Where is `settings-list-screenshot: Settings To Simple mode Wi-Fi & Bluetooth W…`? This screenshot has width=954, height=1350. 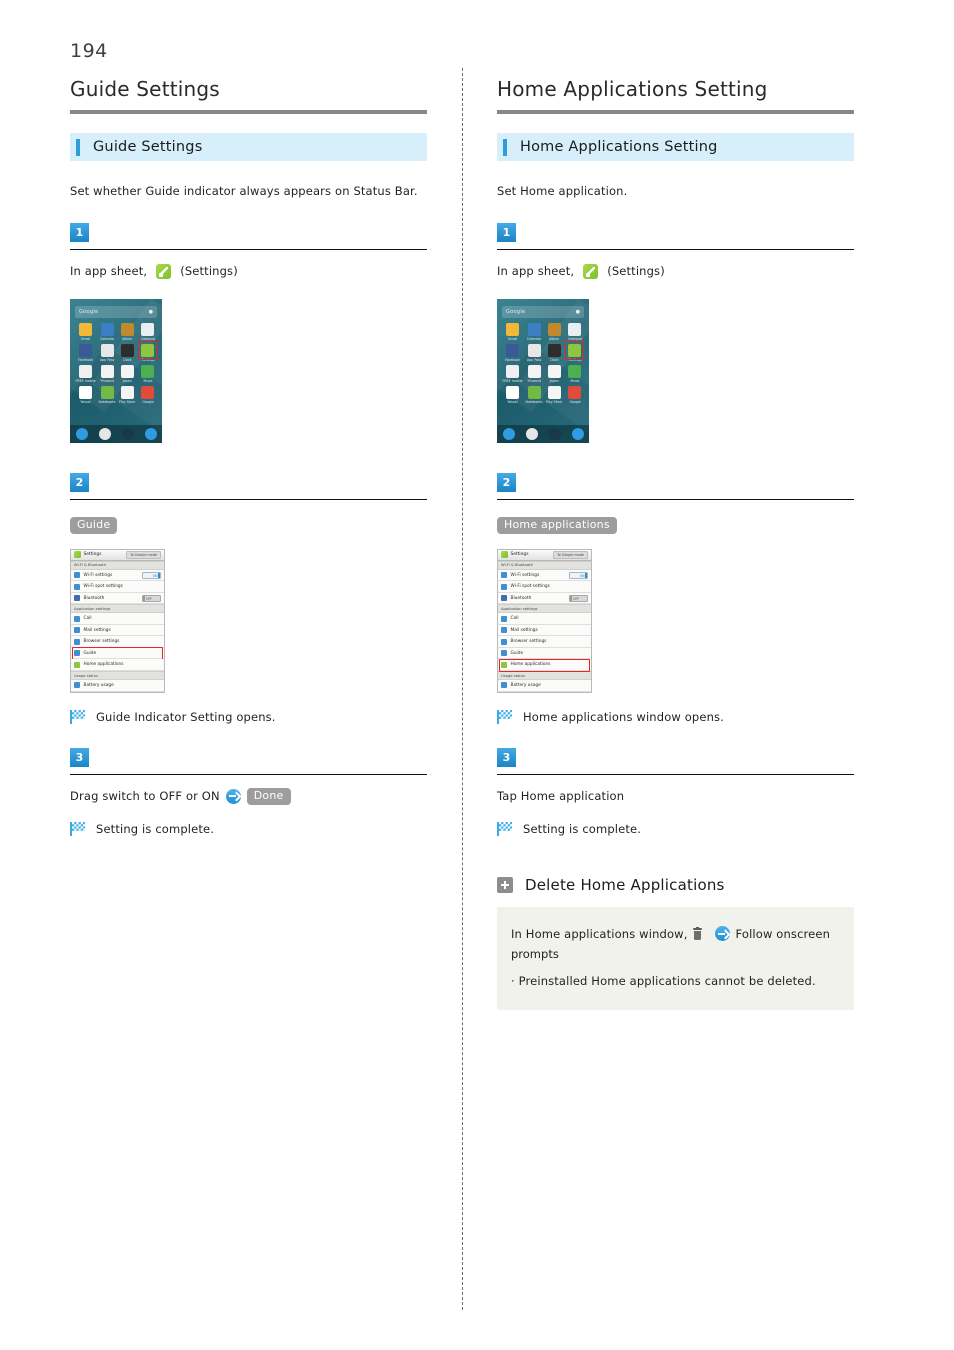
settings-list-screenshot: Settings To Simple mode Wi-Fi & Bluetooth W… is located at coordinates (117, 620).